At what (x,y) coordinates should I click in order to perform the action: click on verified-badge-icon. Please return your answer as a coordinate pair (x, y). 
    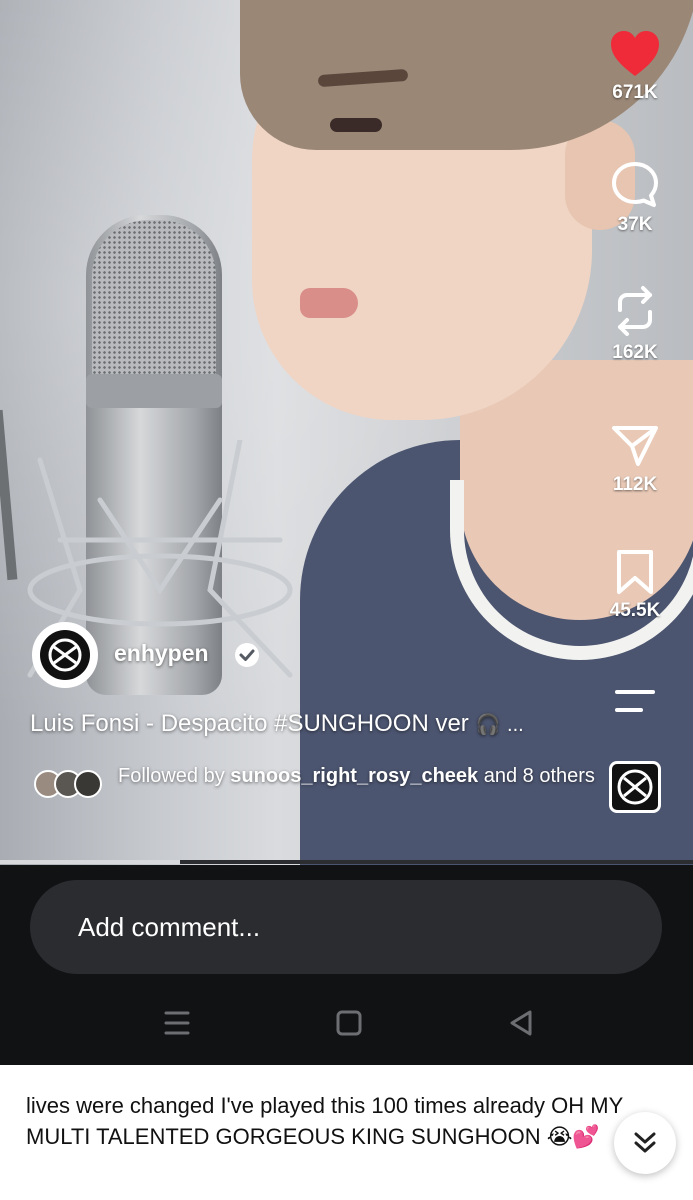
    Looking at the image, I should click on (247, 655).